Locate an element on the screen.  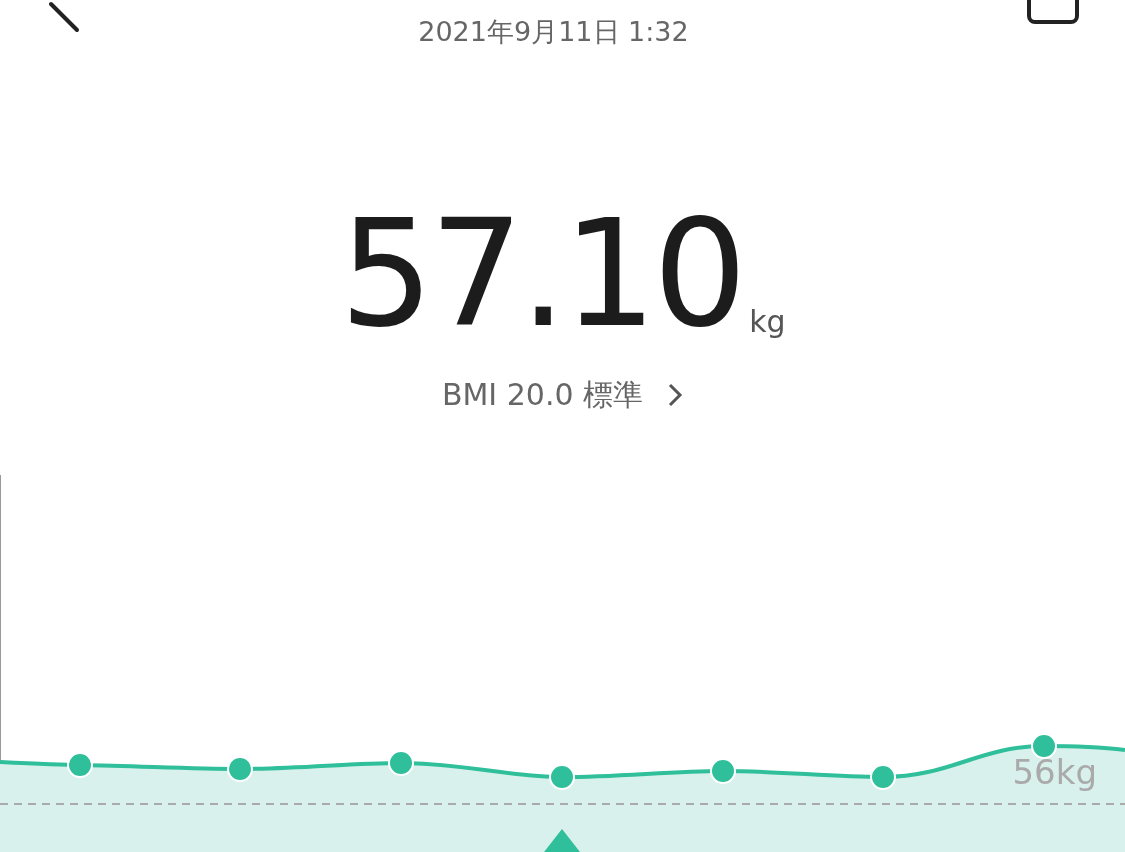
bmi-link: BMI 20.0 標準 is located at coordinates (562, 394).